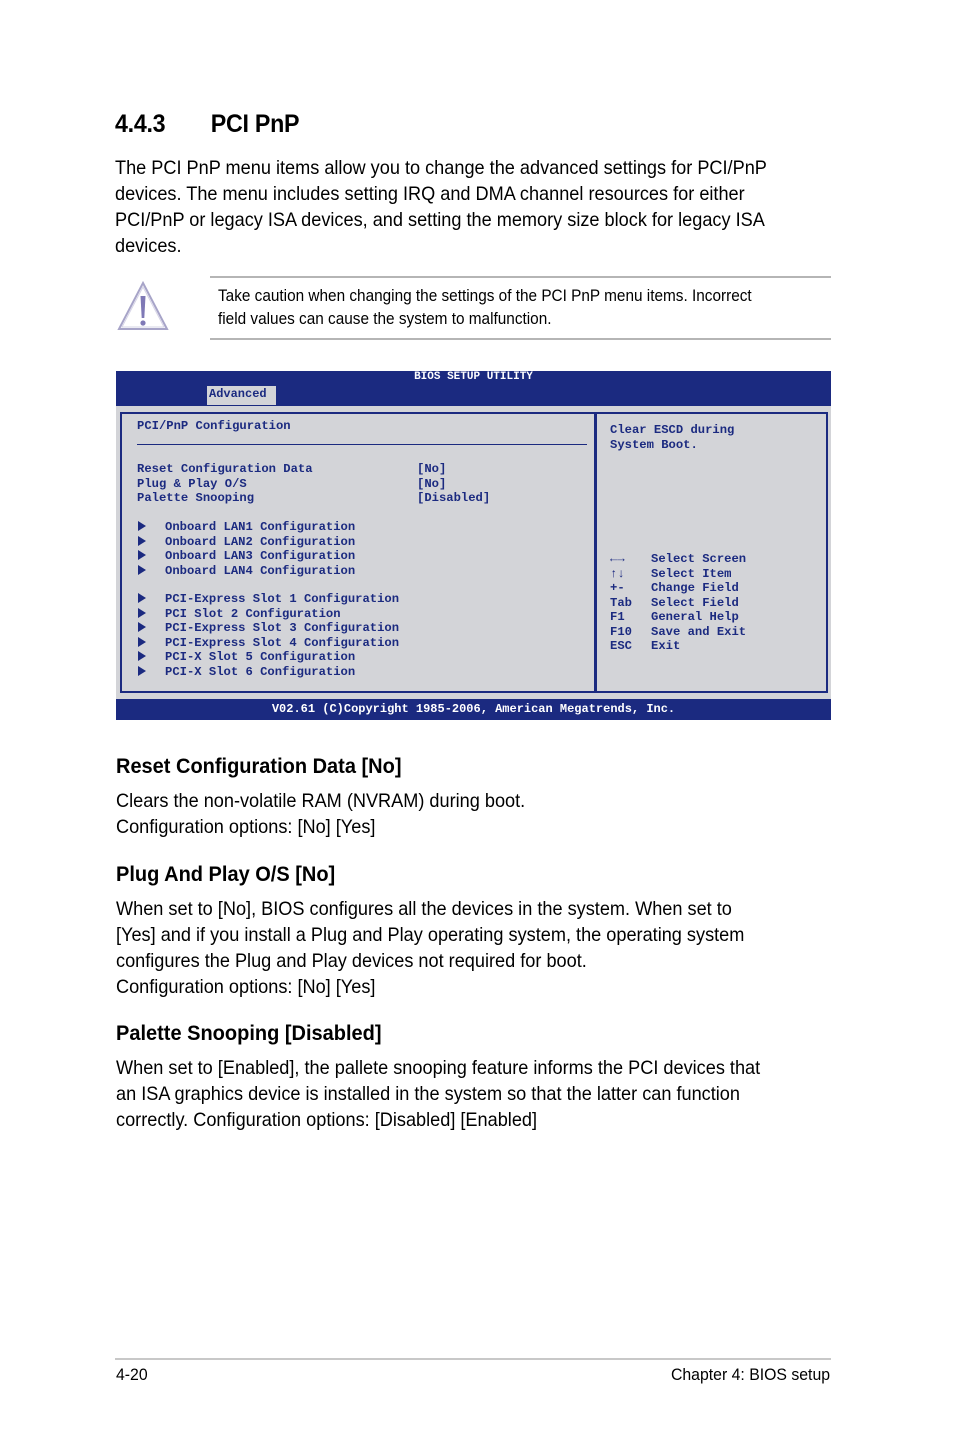 The width and height of the screenshot is (954, 1438). I want to click on setting-reset-configuration-data: Reset Configuration Data [No], so click(313, 469).